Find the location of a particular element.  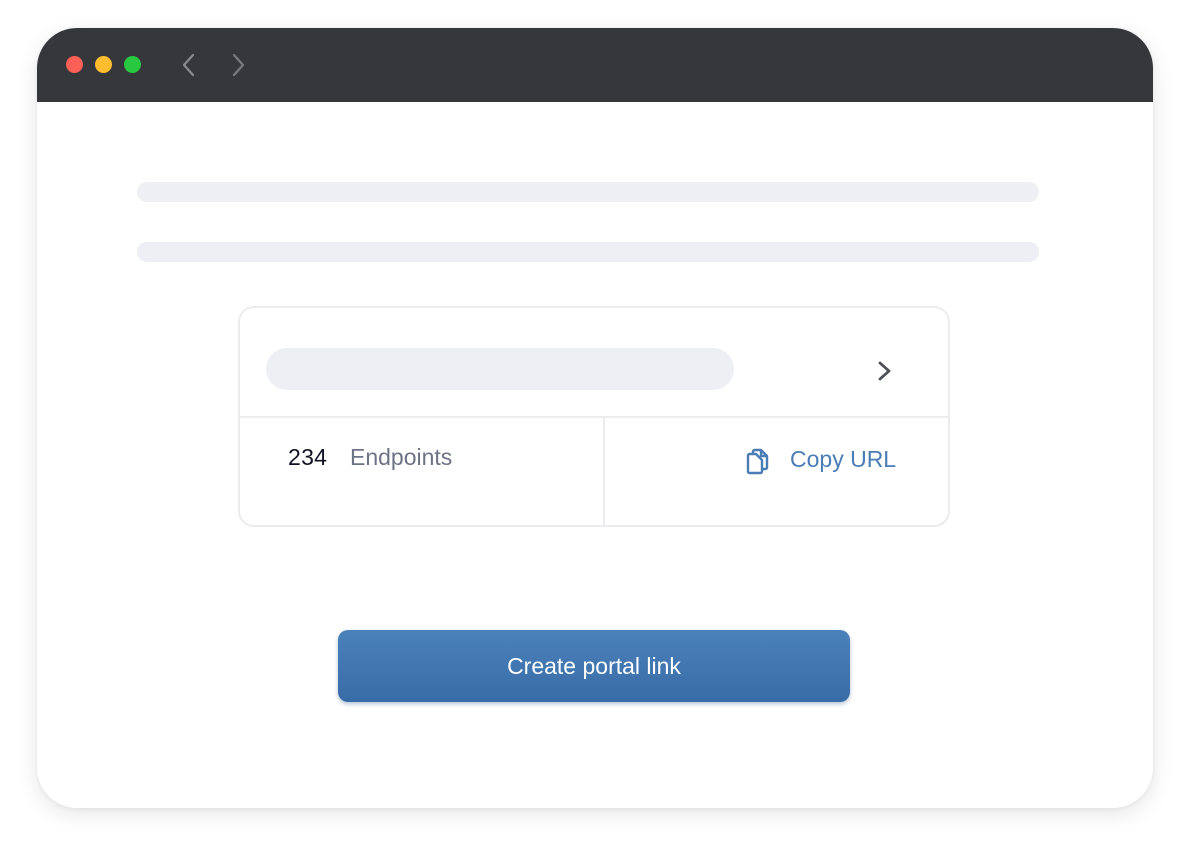

portal-card-header is located at coordinates (594, 363).